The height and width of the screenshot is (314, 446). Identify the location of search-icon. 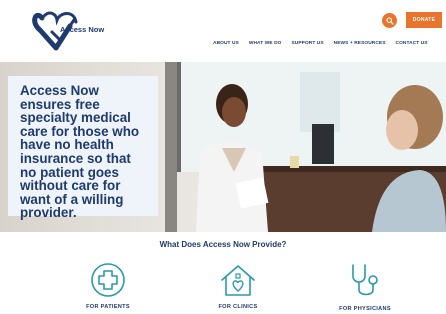
(389, 20).